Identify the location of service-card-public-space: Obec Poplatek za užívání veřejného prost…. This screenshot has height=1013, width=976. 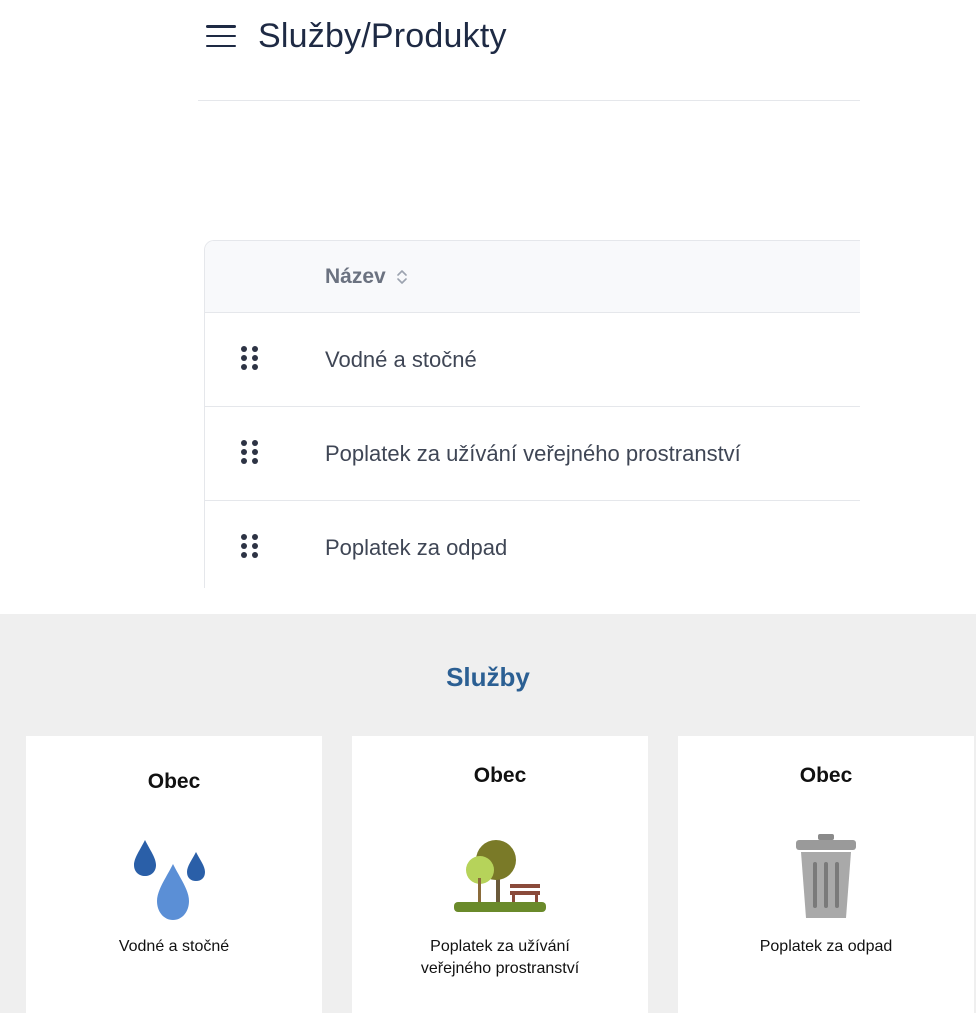
(500, 874).